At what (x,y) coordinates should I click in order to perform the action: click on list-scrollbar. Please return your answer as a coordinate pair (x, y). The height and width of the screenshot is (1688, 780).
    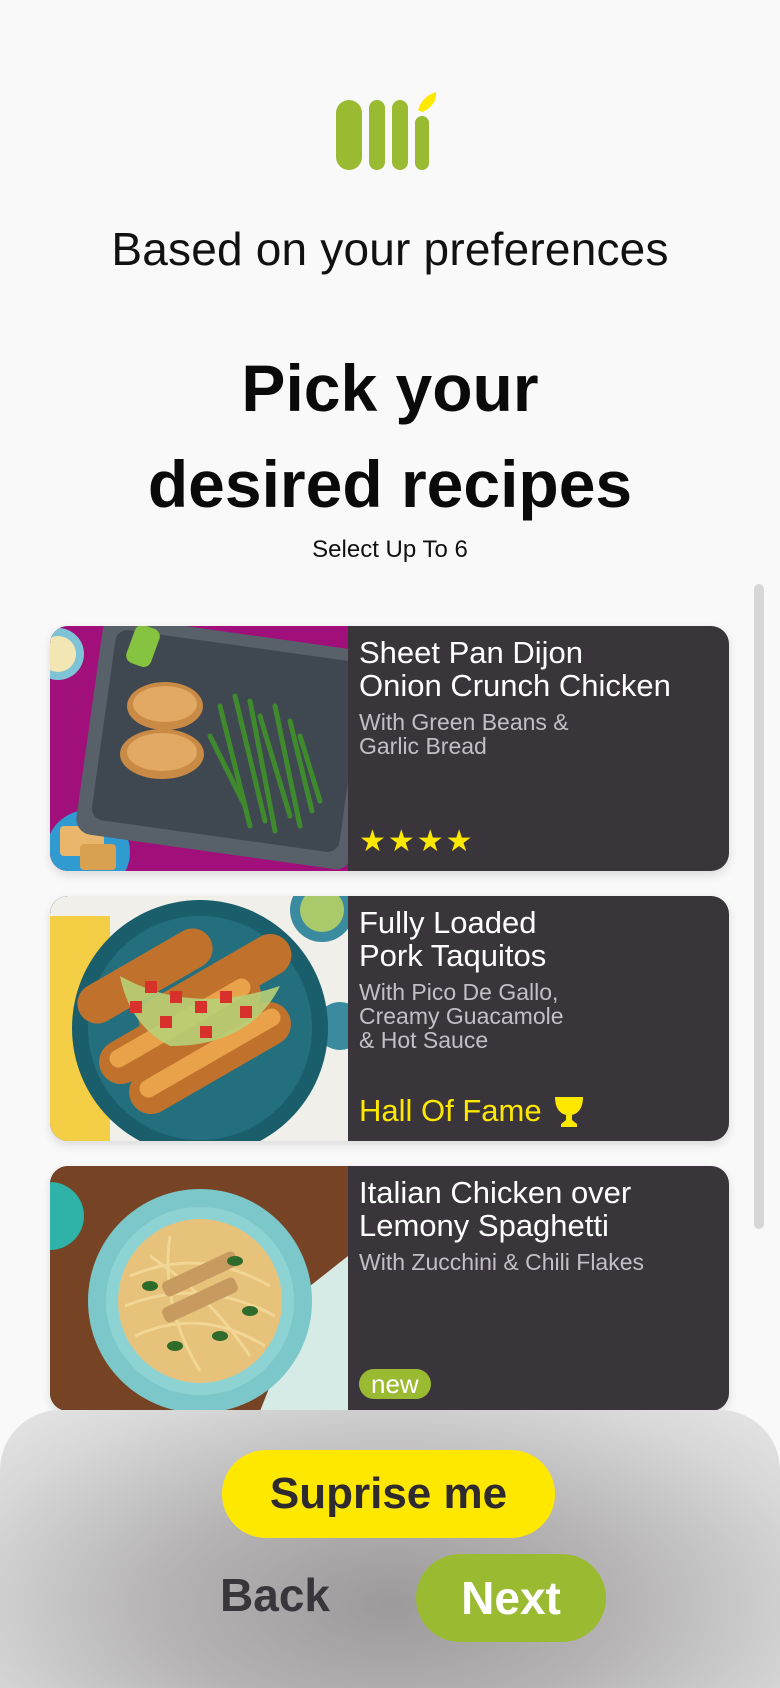
    Looking at the image, I should click on (759, 906).